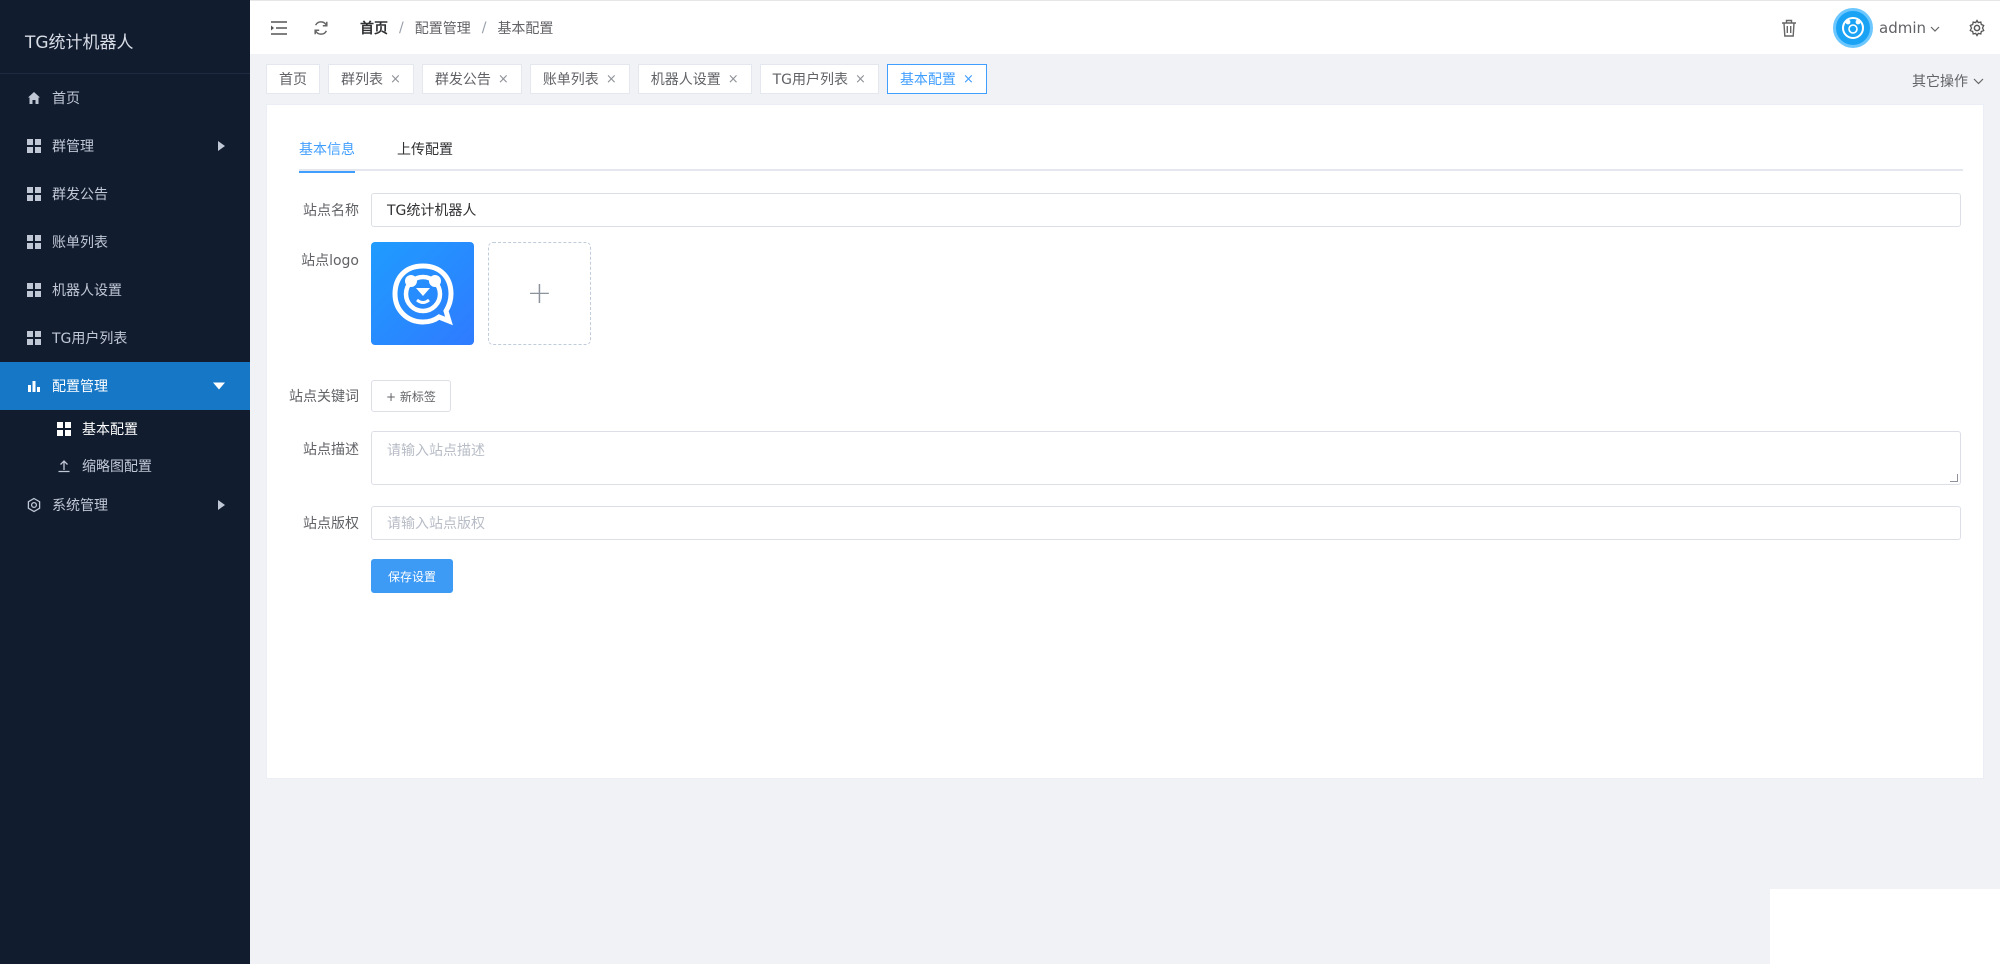 Image resolution: width=2000 pixels, height=964 pixels. I want to click on bar-chart-icon, so click(34, 386).